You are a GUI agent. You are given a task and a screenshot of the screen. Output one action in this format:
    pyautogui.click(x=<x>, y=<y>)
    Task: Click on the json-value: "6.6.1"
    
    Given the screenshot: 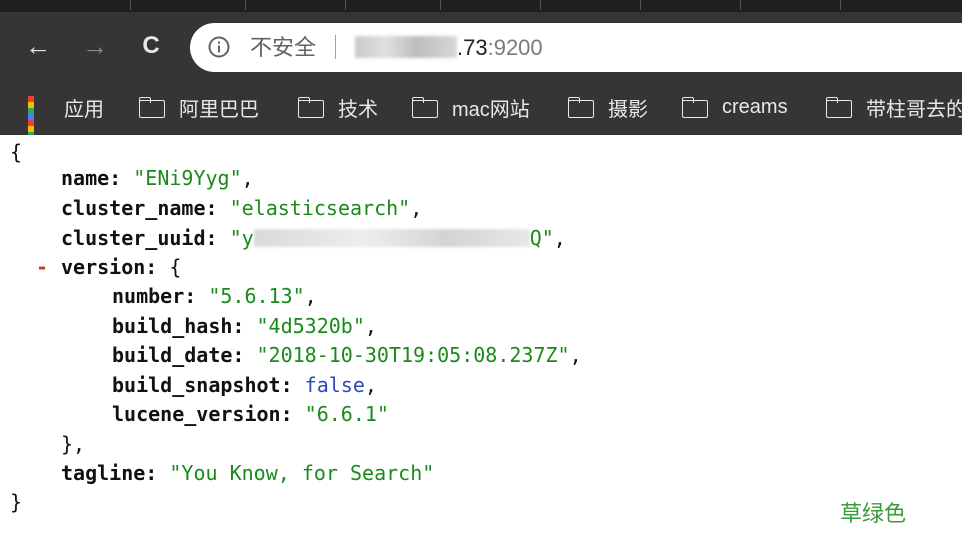 What is the action you would take?
    pyautogui.click(x=346, y=414)
    